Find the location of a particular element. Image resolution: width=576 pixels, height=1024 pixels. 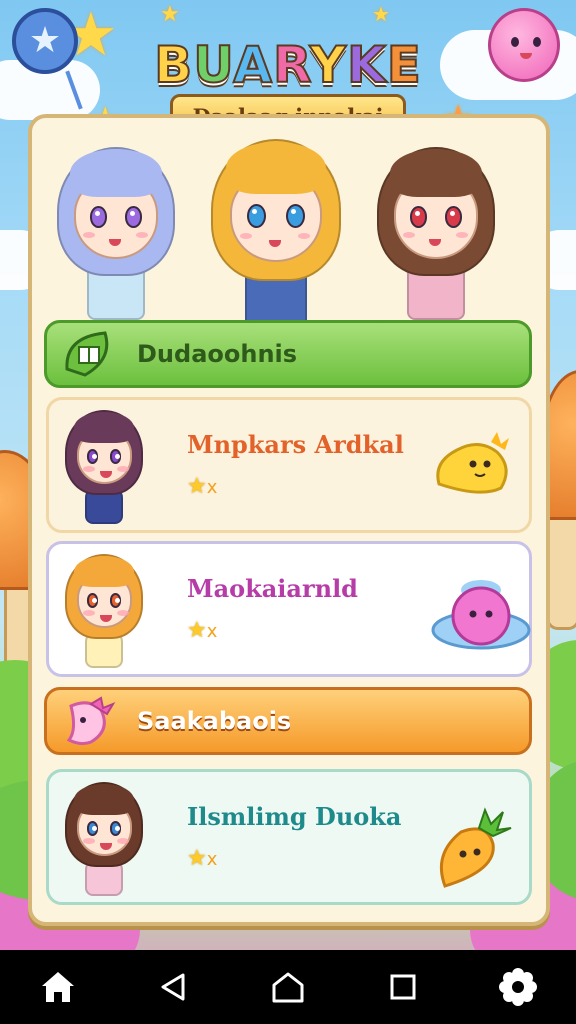

recents-button is located at coordinates (403, 987).